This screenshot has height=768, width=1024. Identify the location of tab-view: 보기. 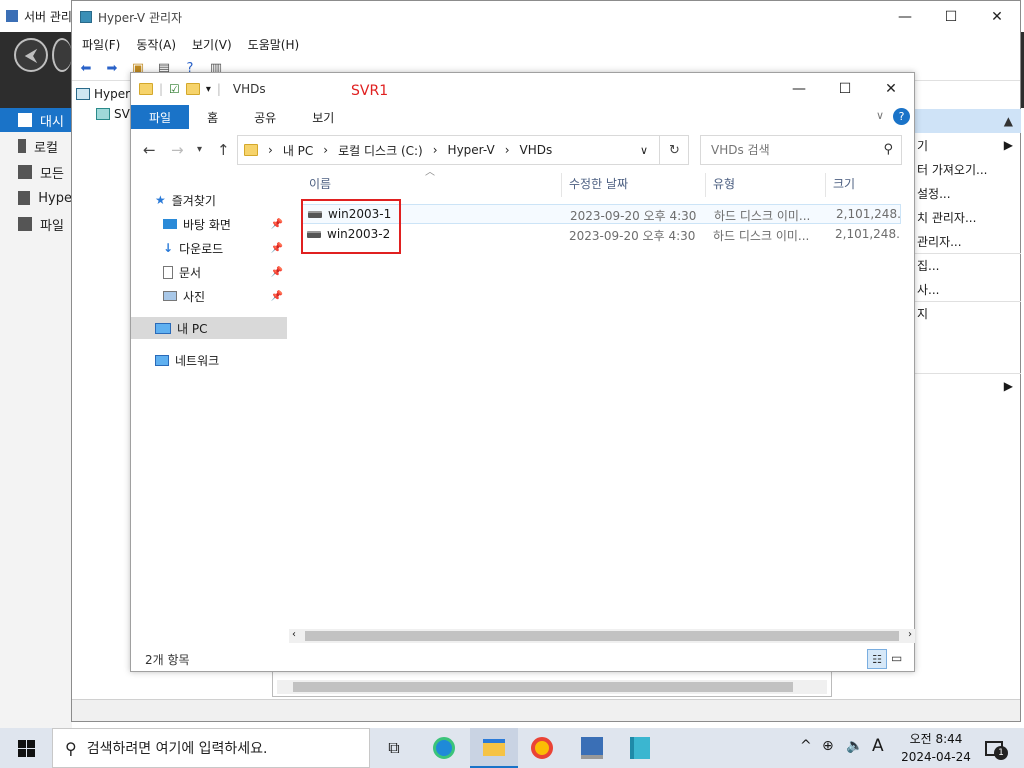
(323, 117).